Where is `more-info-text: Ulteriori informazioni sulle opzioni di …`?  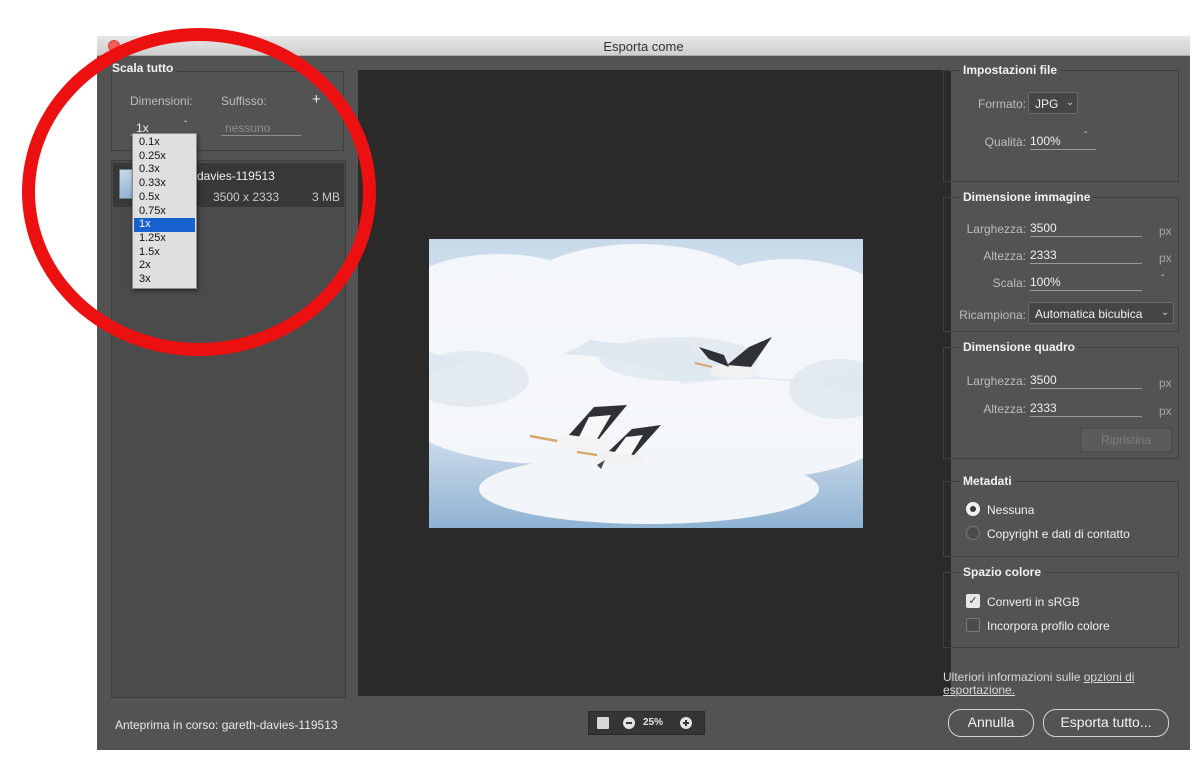 more-info-text: Ulteriori informazioni sulle opzioni di … is located at coordinates (1063, 684).